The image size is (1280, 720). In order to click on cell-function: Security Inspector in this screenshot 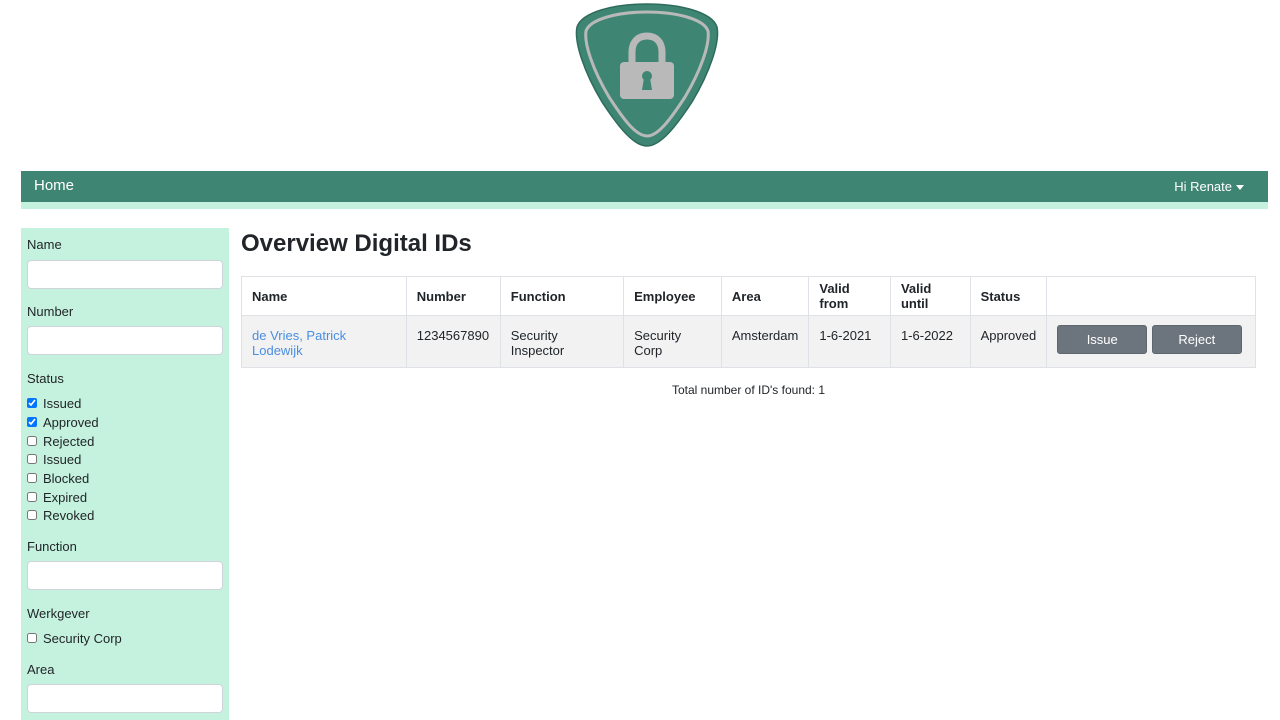, I will do `click(562, 341)`.